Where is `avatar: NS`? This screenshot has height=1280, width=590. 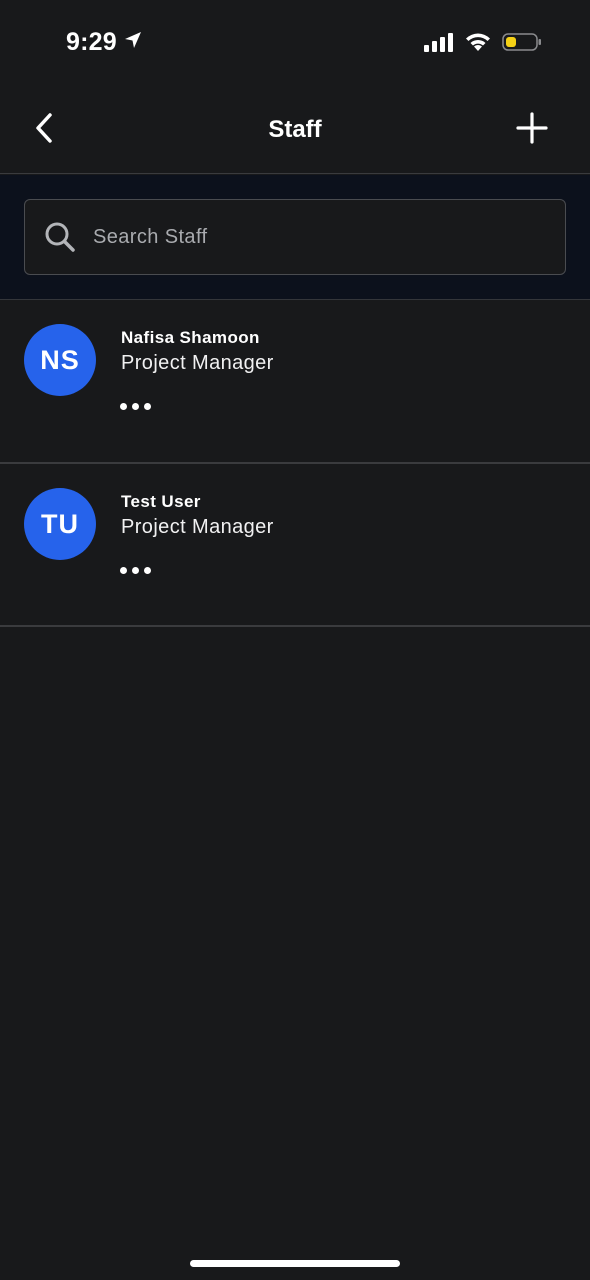 avatar: NS is located at coordinates (60, 360).